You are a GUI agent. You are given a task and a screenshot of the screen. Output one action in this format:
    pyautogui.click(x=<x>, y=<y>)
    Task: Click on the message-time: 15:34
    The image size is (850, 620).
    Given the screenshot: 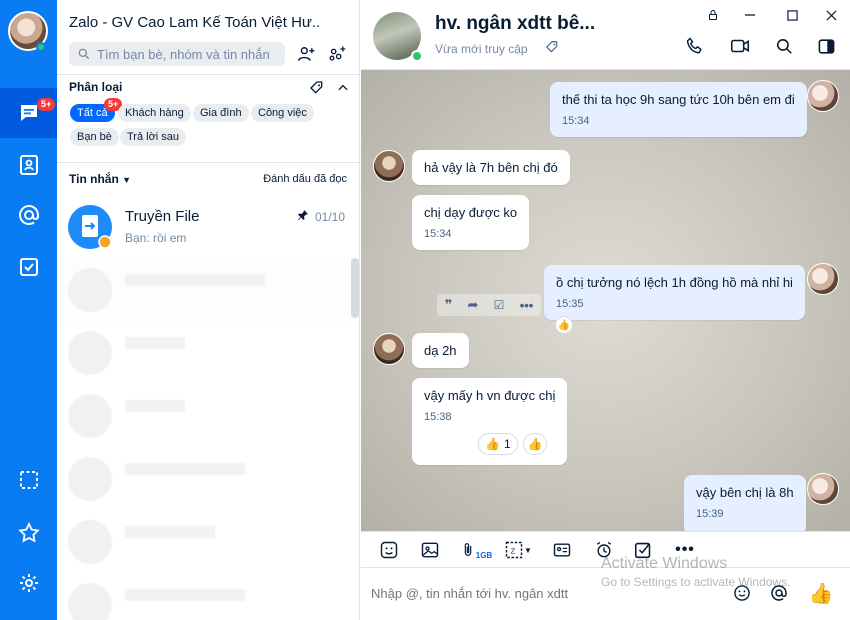 What is the action you would take?
    pyautogui.click(x=576, y=121)
    